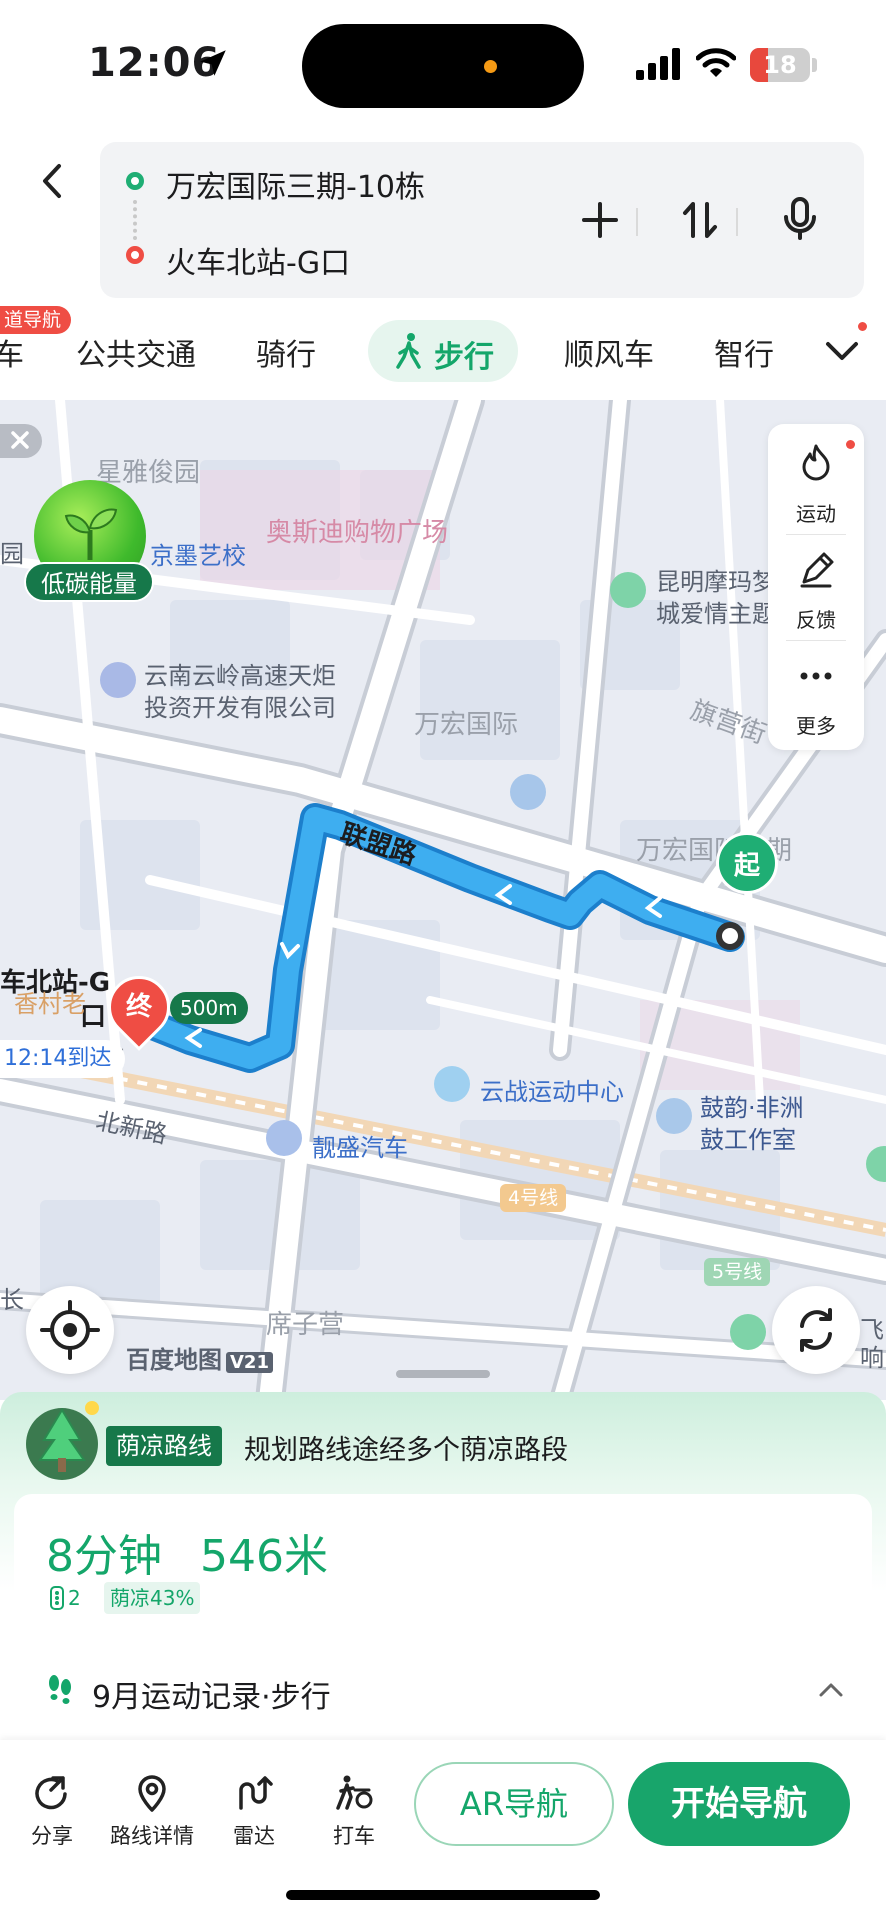 The image size is (886, 1920). I want to click on route-details-label: 路线详情, so click(152, 1836).